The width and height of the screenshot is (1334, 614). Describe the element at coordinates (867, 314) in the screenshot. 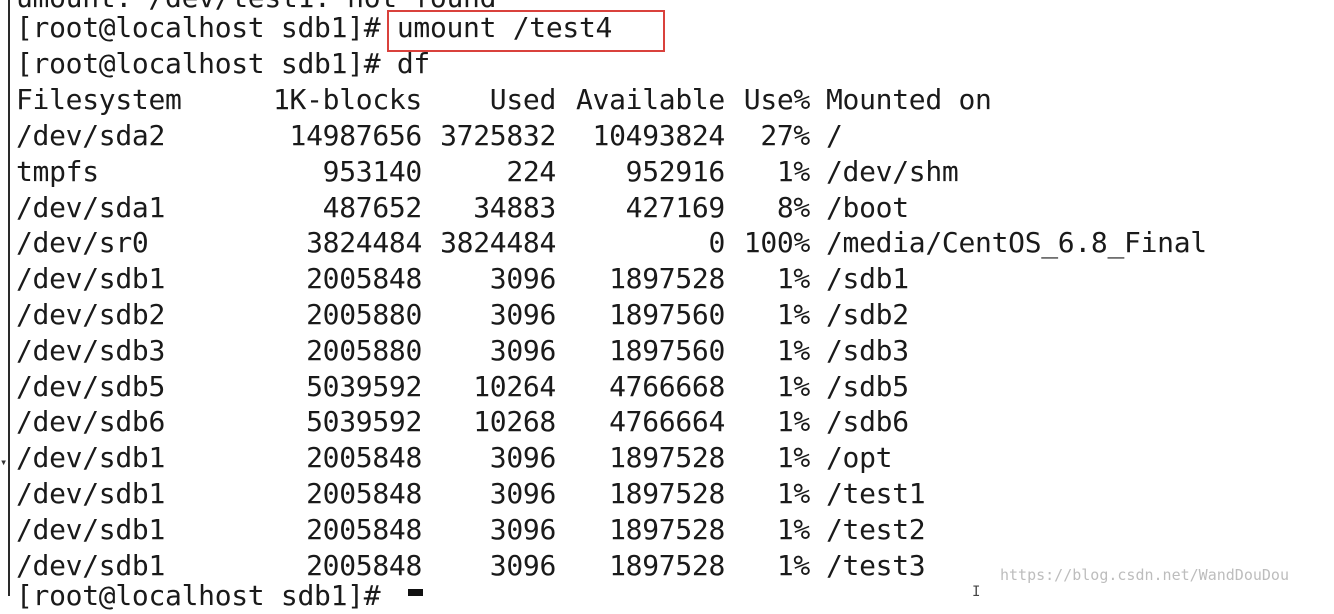

I see `cell-mounted-on: /sdb2` at that location.